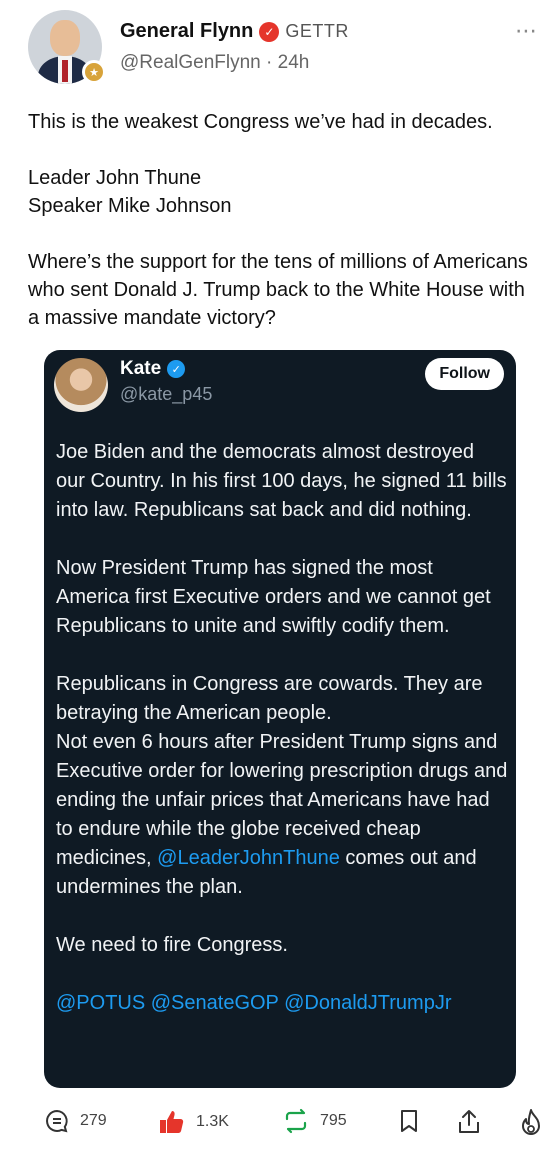 The image size is (555, 1159). I want to click on fire-icon, so click(531, 1123).